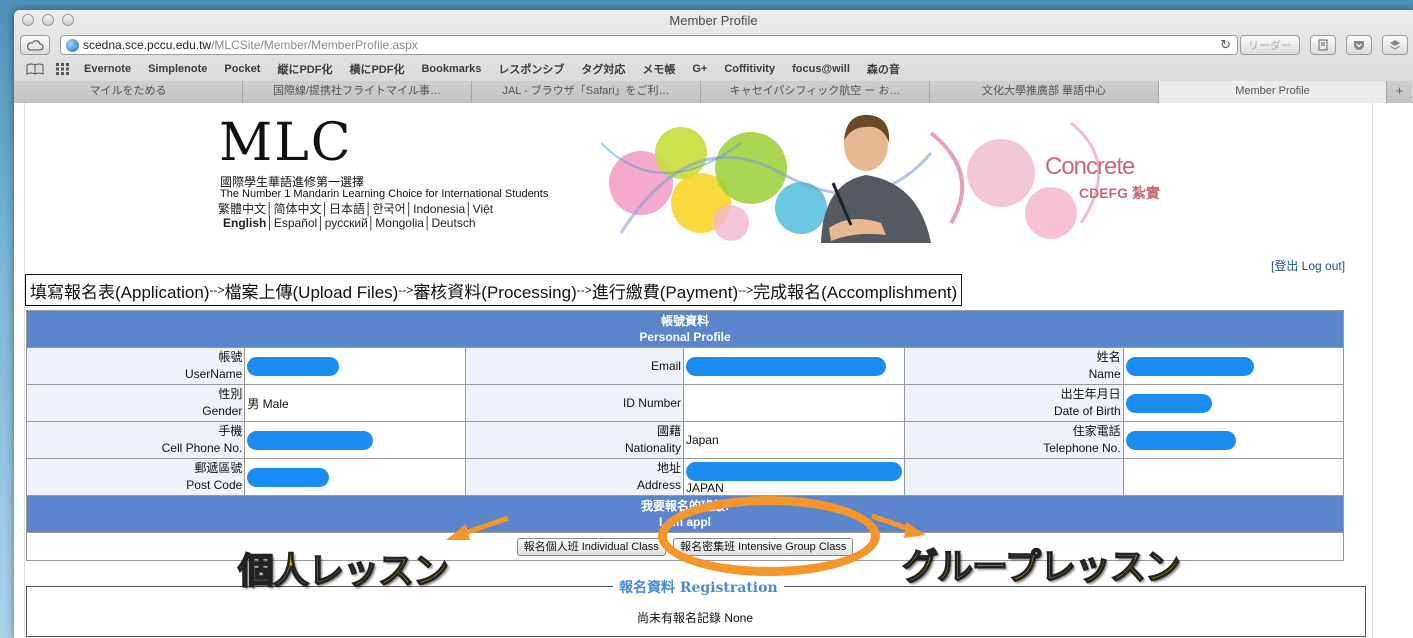 This screenshot has height=638, width=1413. Describe the element at coordinates (304, 69) in the screenshot. I see `bookmark-item: 縦にPDF化` at that location.